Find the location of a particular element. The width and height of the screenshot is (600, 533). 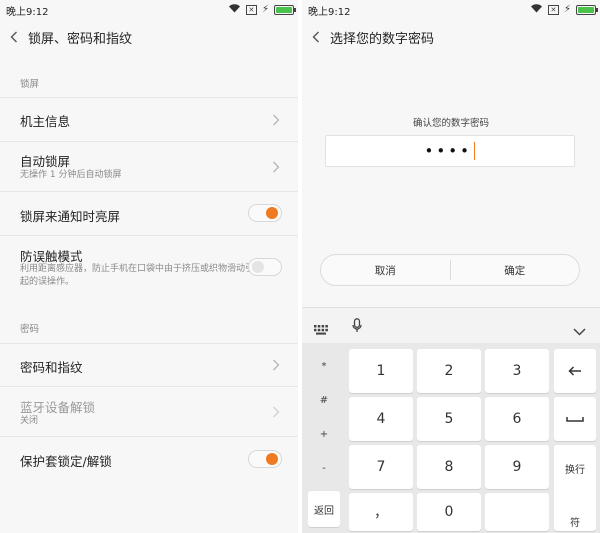

row-auto-lock-subtitle: 无操作 1 分钟后自动锁屏 is located at coordinates (71, 175).